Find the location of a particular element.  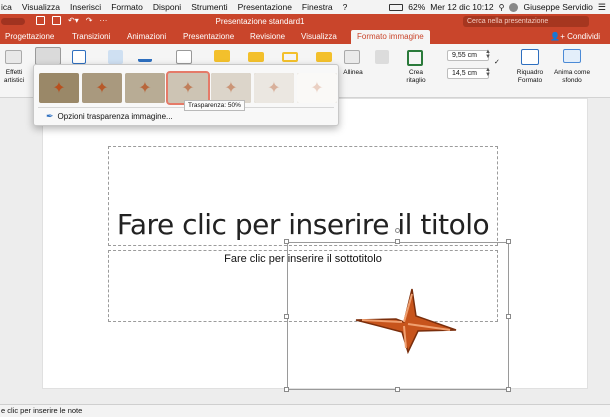

tab-progettazione: Progettazione is located at coordinates (29, 36).